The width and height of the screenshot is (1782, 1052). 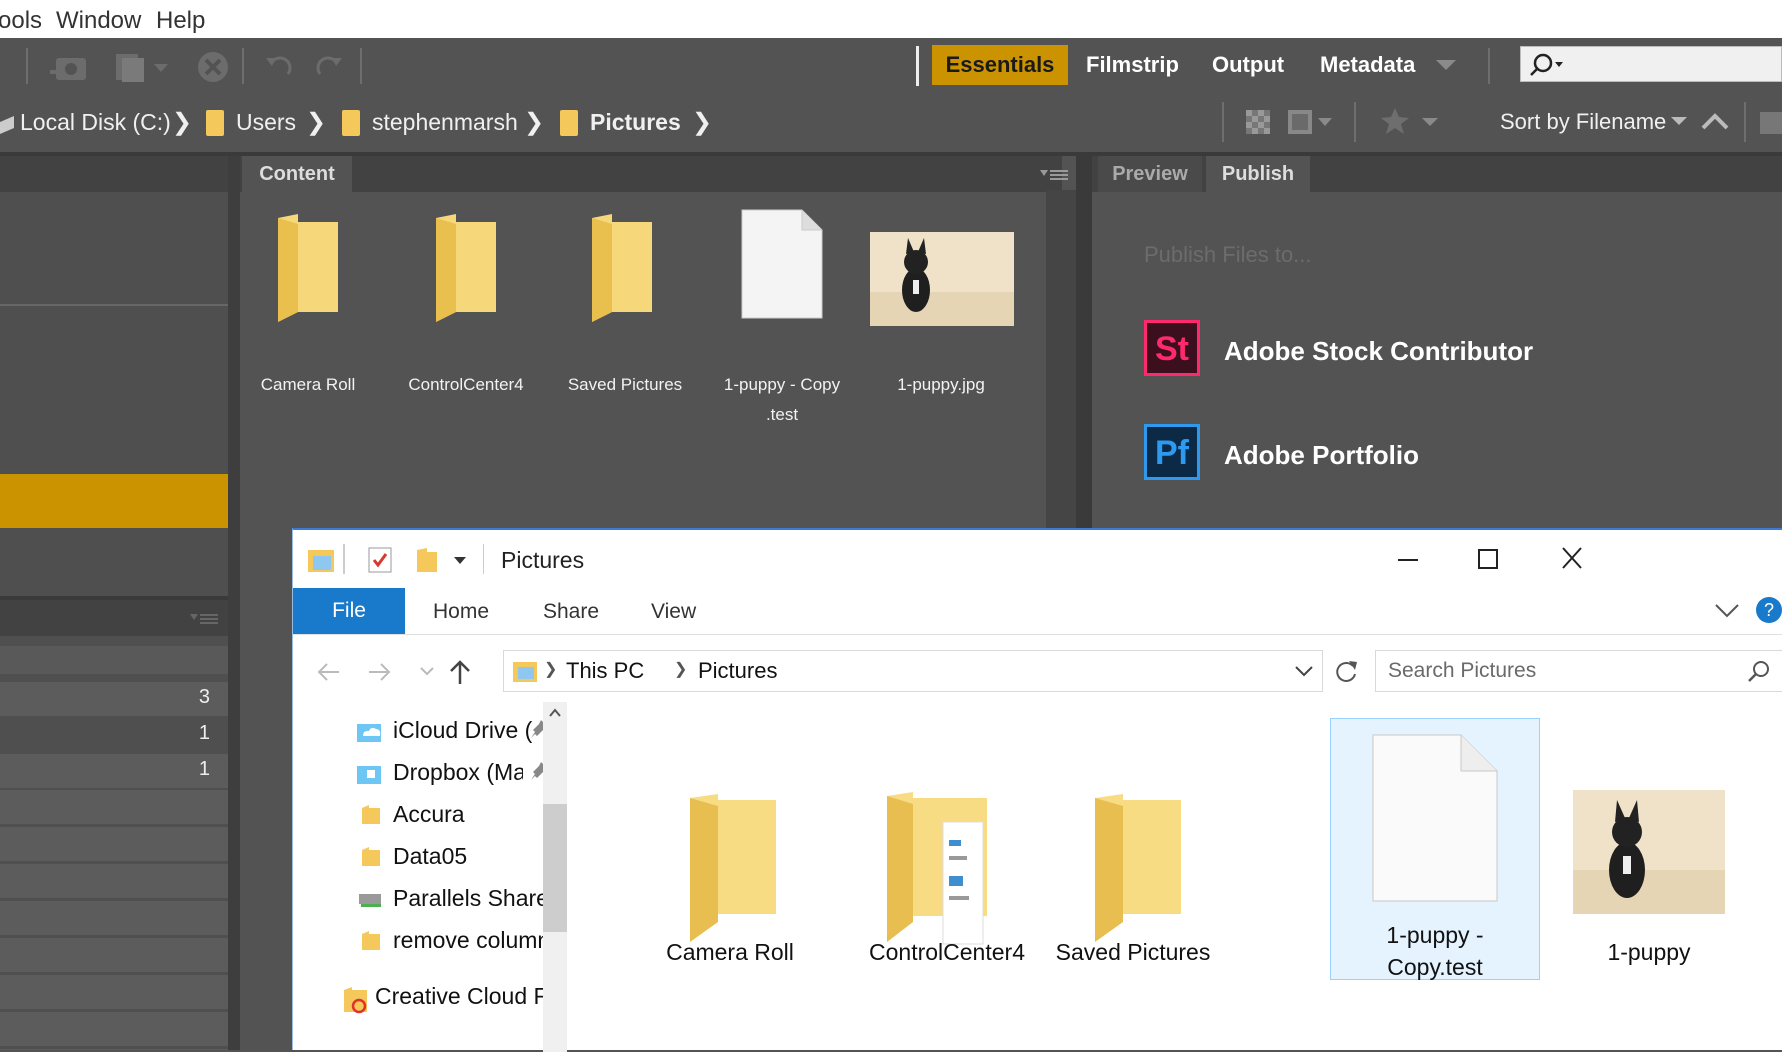 What do you see at coordinates (69, 66) in the screenshot?
I see `camera-download-icon` at bounding box center [69, 66].